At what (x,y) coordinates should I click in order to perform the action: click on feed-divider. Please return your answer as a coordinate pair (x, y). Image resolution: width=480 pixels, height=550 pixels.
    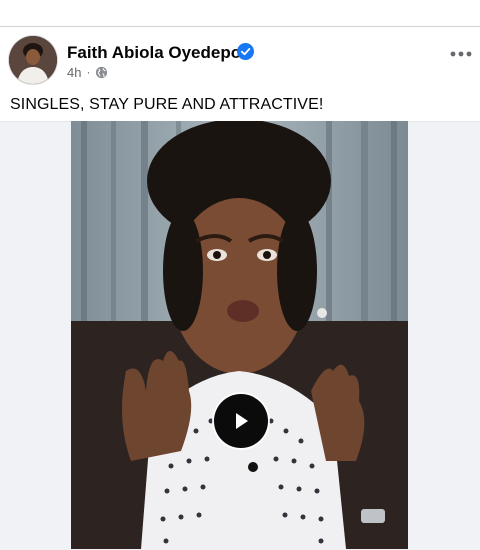
    Looking at the image, I should click on (240, 26).